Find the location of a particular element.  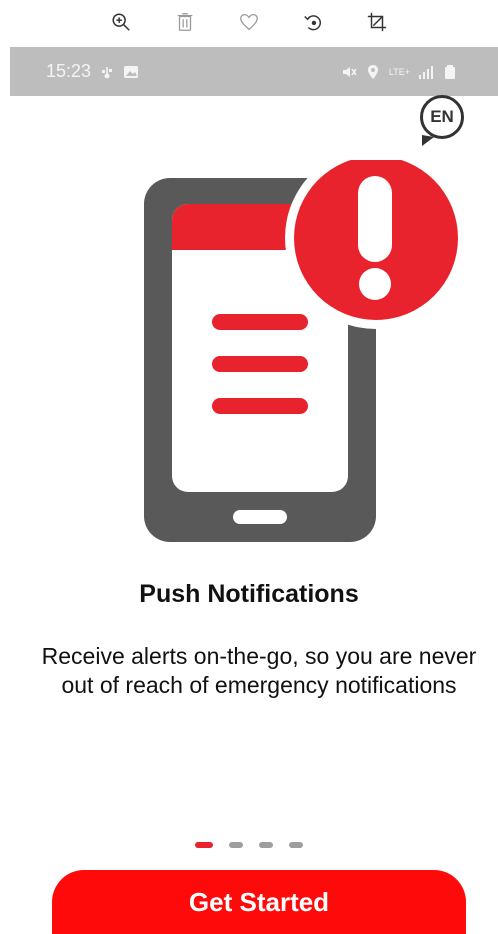

lte-label: LTE+ is located at coordinates (399, 71).